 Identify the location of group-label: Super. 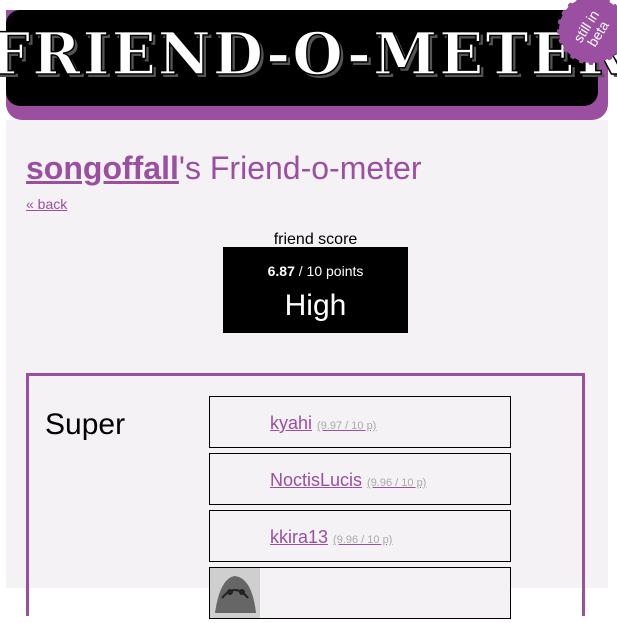
(85, 424).